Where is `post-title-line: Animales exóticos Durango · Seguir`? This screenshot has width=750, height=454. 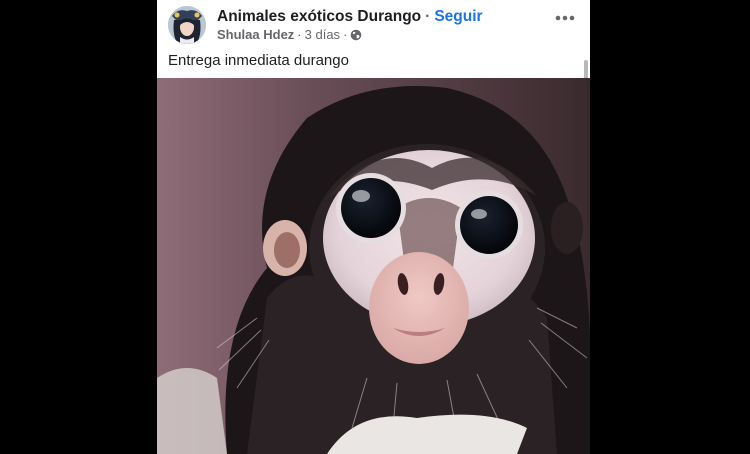 post-title-line: Animales exóticos Durango · Seguir is located at coordinates (350, 17).